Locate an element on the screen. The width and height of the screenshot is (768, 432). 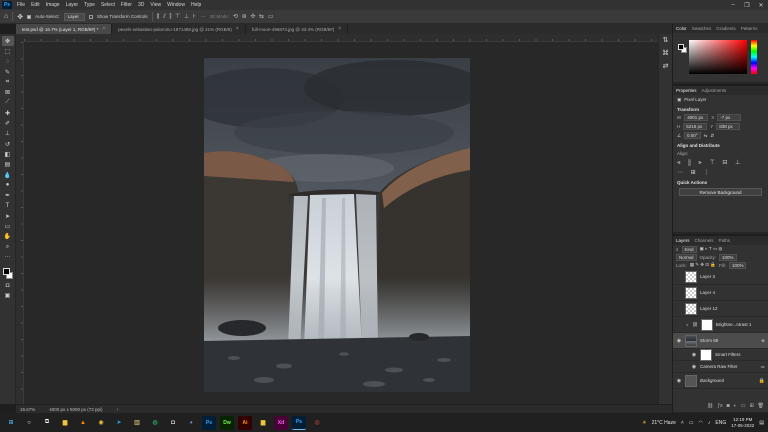
telegram-icon: ➤ is located at coordinates (119, 423).